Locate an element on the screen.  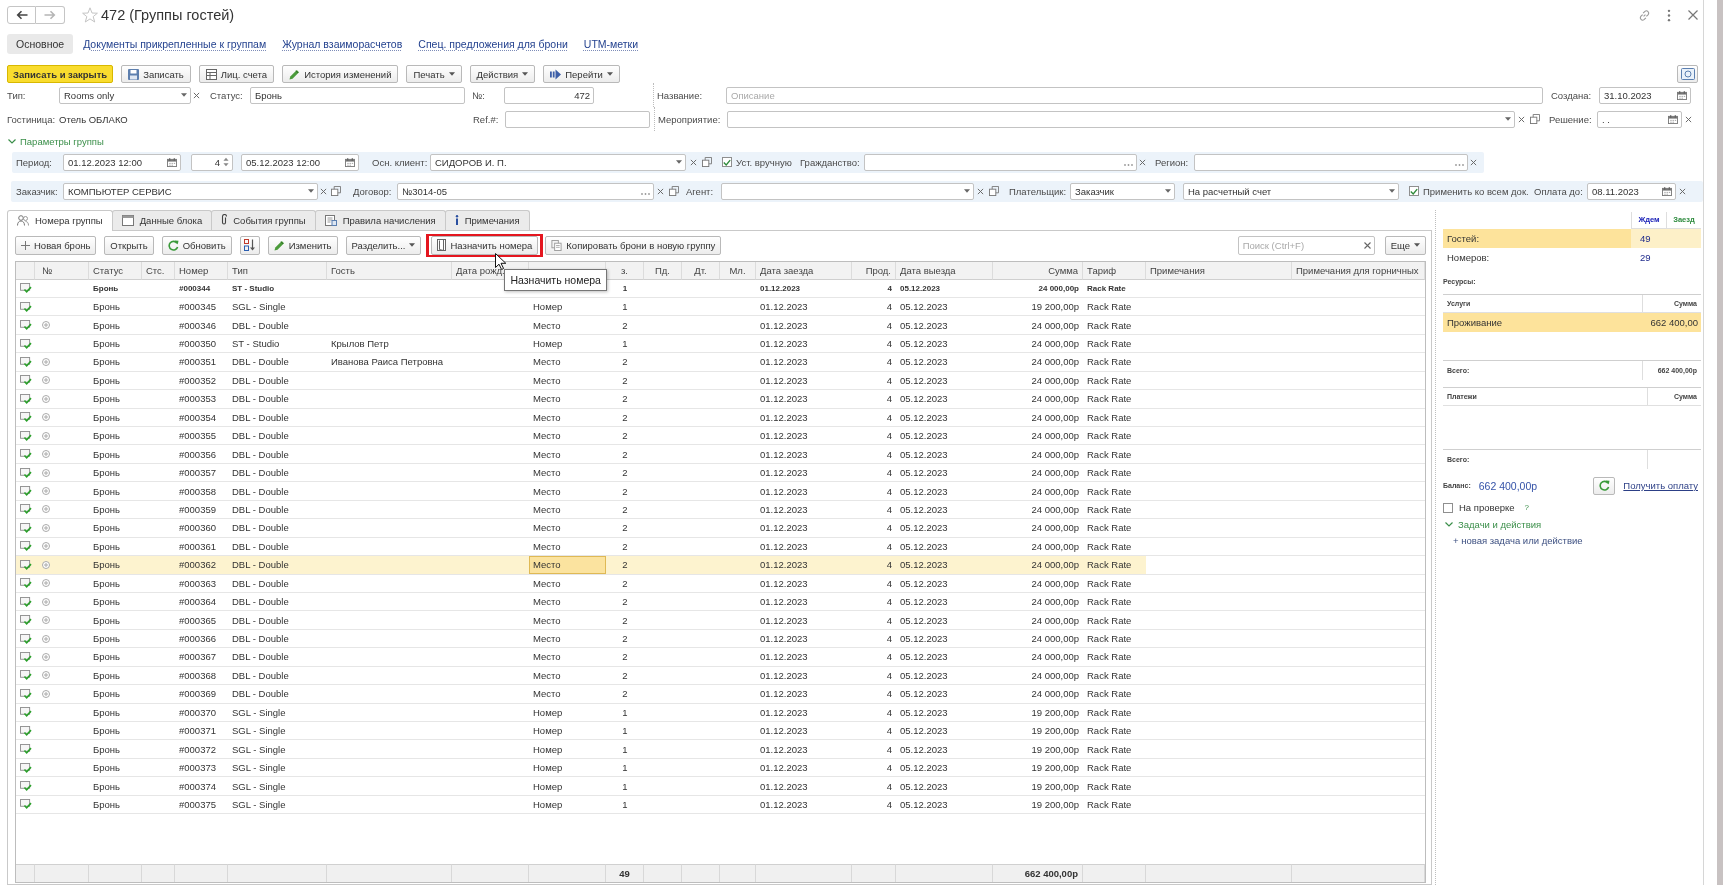
new-task-link: + новая задача или действие is located at coordinates (1513, 540).